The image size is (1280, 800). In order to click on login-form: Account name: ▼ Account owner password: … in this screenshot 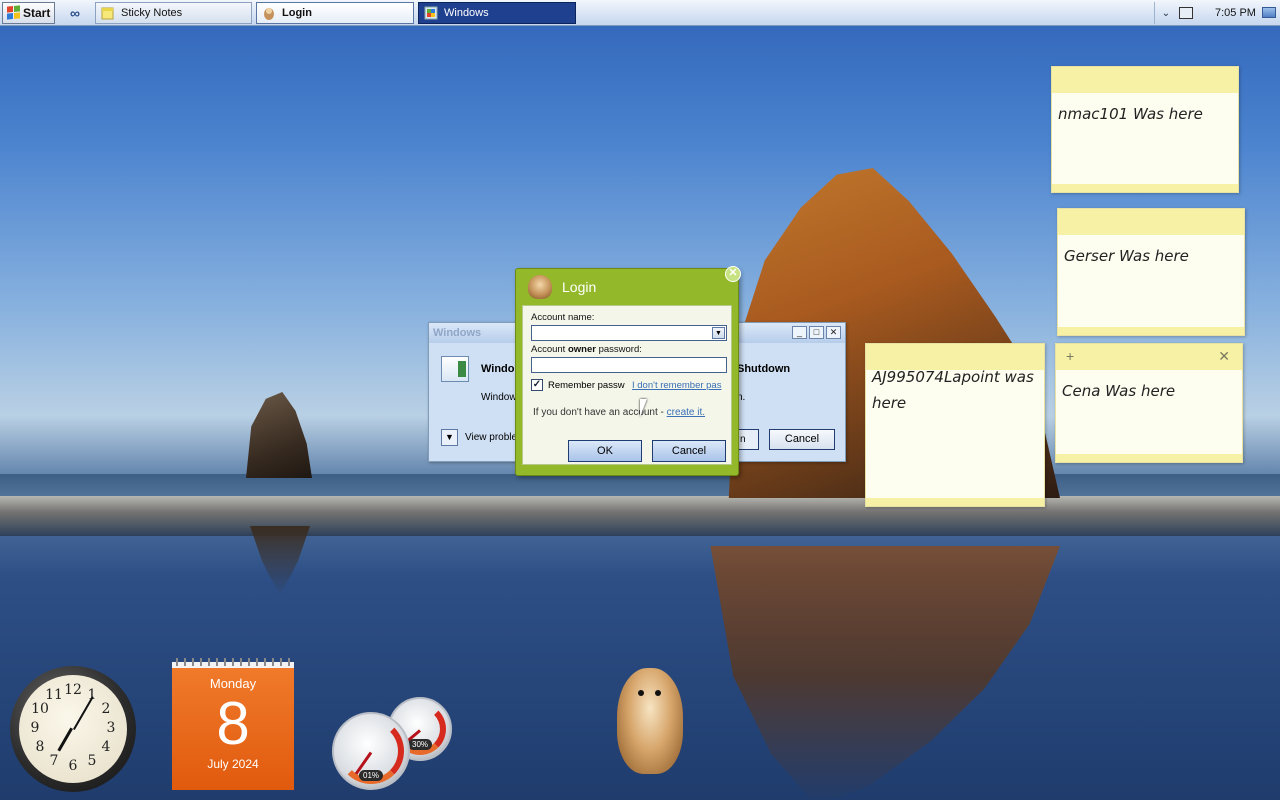, I will do `click(627, 385)`.